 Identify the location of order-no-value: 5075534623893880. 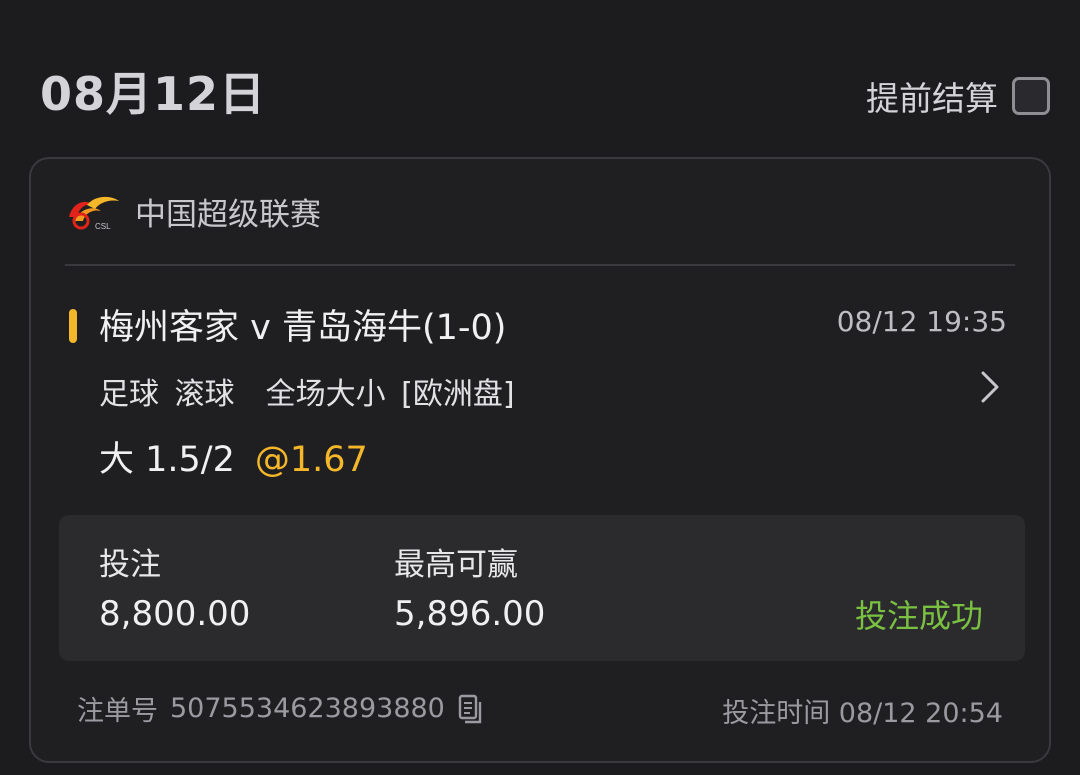
(307, 708).